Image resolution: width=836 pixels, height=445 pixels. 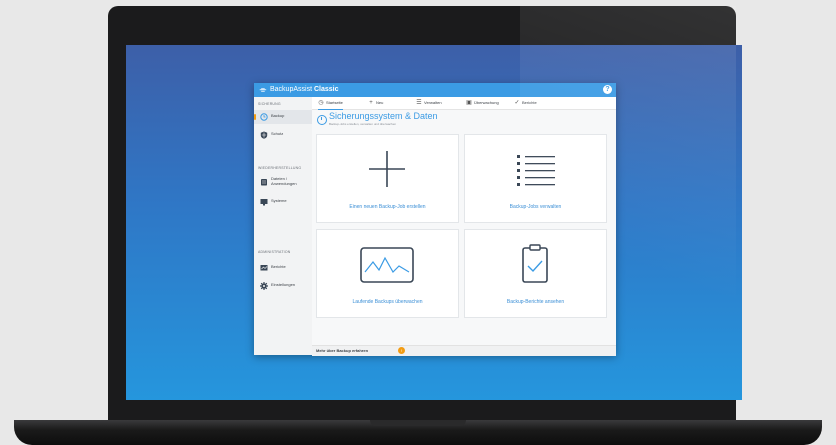 What do you see at coordinates (387, 302) in the screenshot?
I see `card-label: Laufende Backups überwachen` at bounding box center [387, 302].